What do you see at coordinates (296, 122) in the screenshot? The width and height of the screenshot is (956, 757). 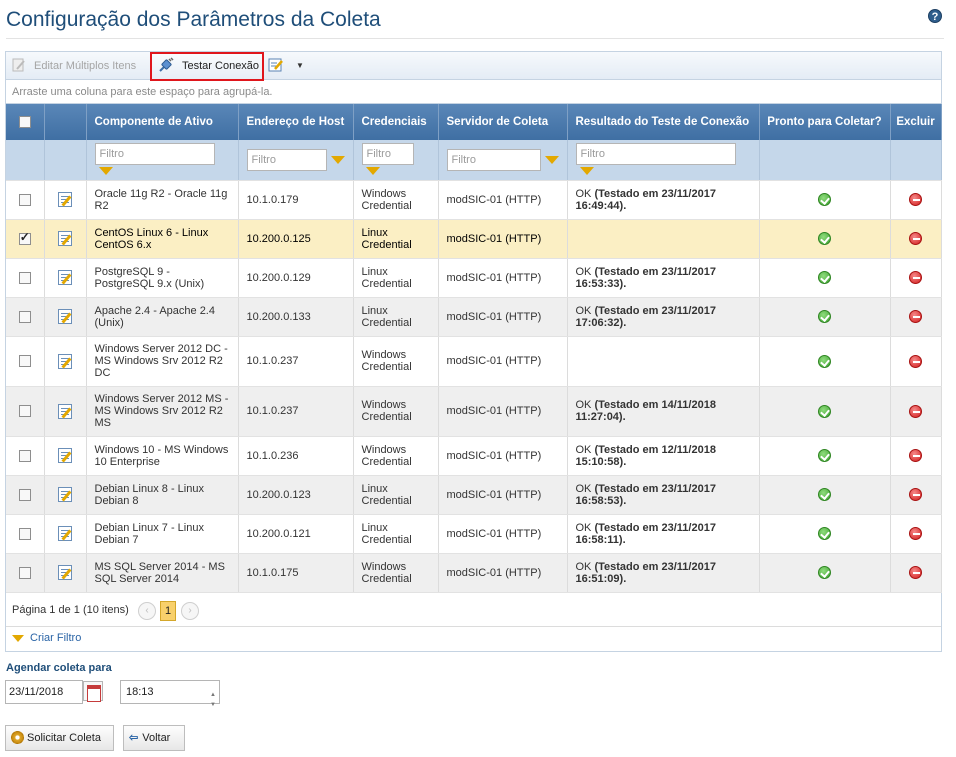 I see `column-header-host: Endereço de Host` at bounding box center [296, 122].